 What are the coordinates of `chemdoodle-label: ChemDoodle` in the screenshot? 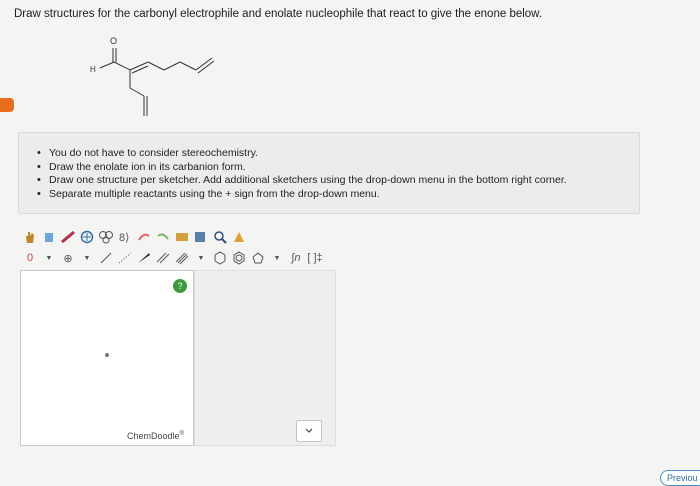 It's located at (153, 436).